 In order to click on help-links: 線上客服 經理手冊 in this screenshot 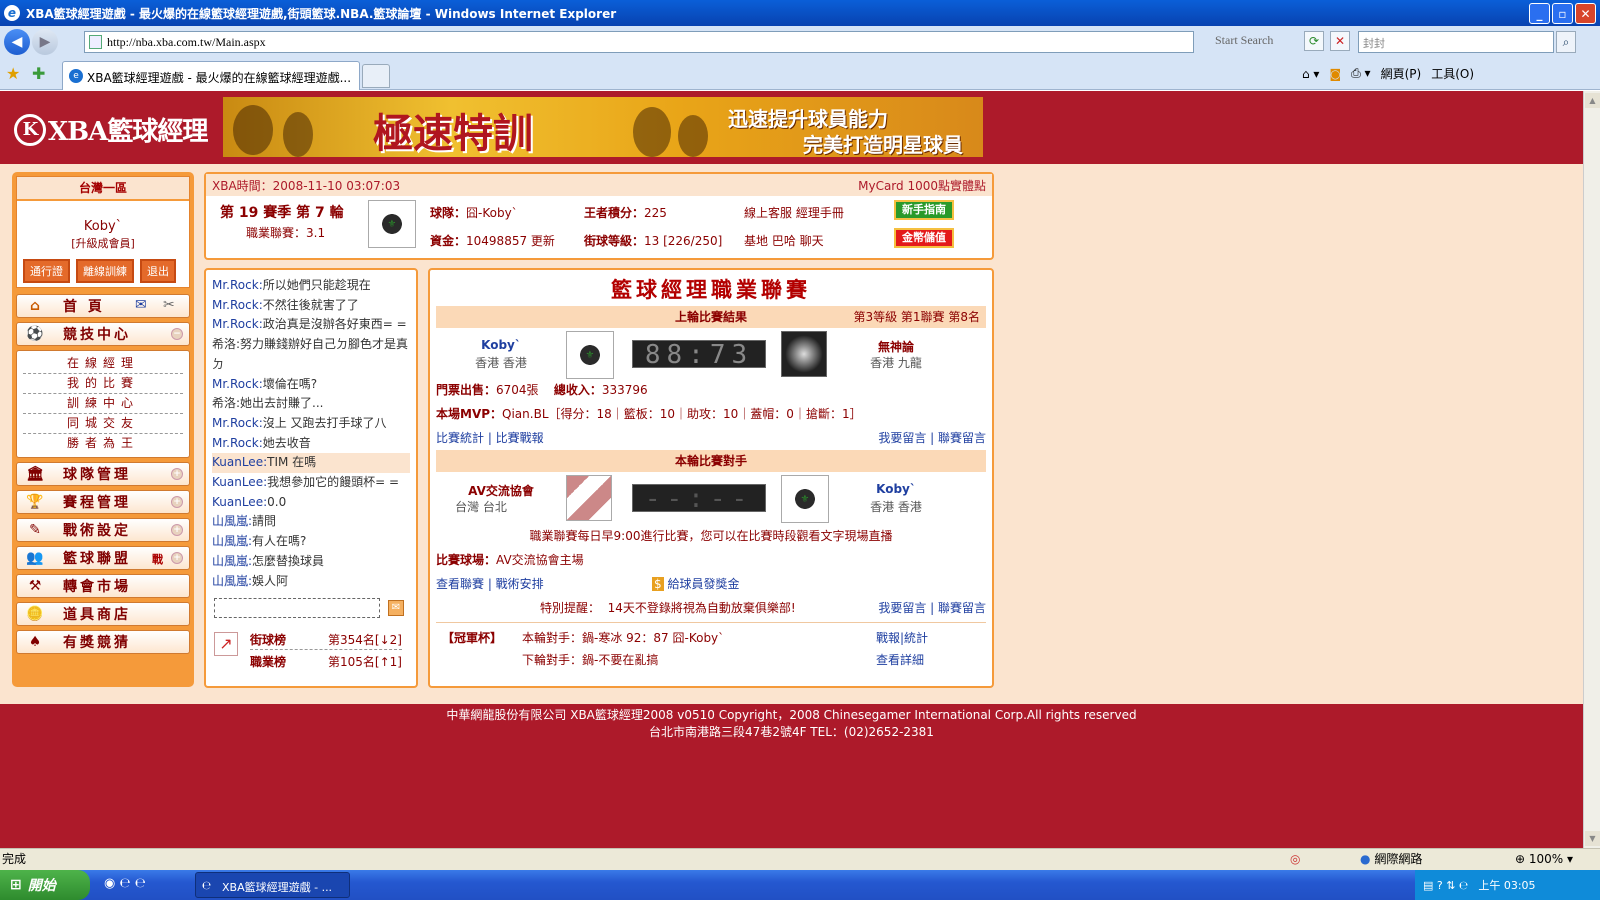, I will do `click(794, 212)`.